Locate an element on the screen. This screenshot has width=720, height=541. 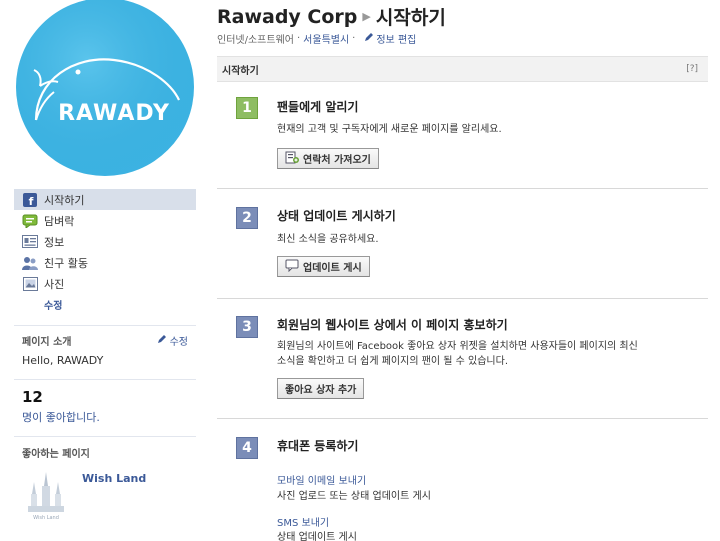
edit-info-link: 정보 편집 is located at coordinates (390, 38).